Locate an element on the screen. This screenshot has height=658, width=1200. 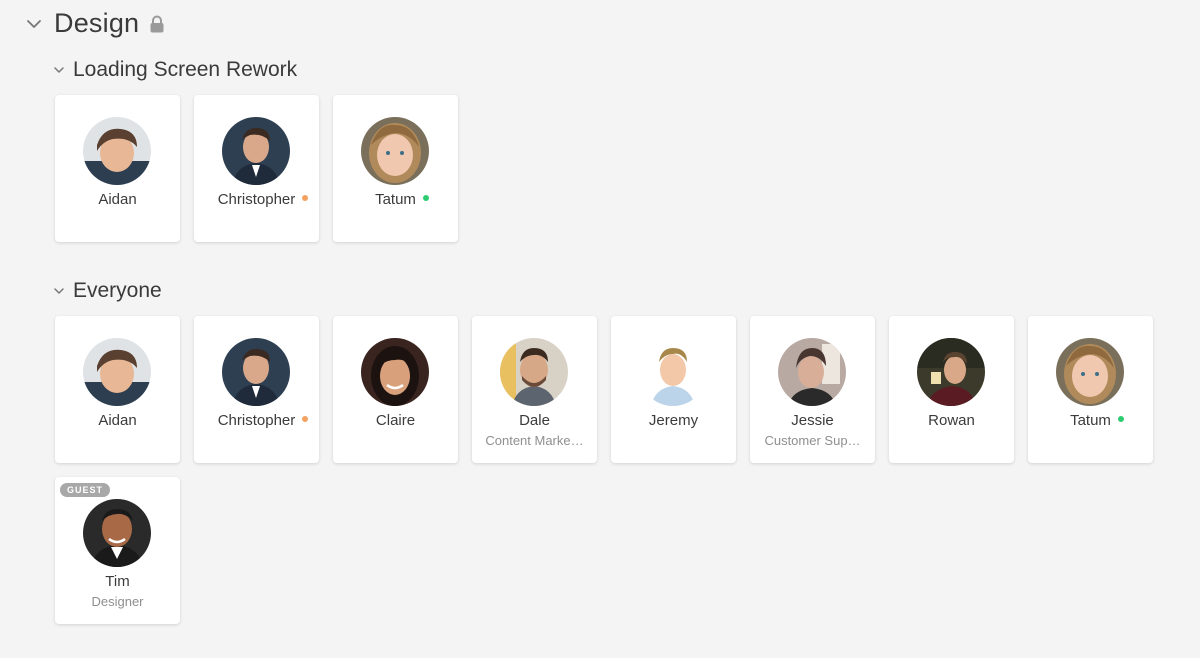
group-title: Design is located at coordinates (97, 23).